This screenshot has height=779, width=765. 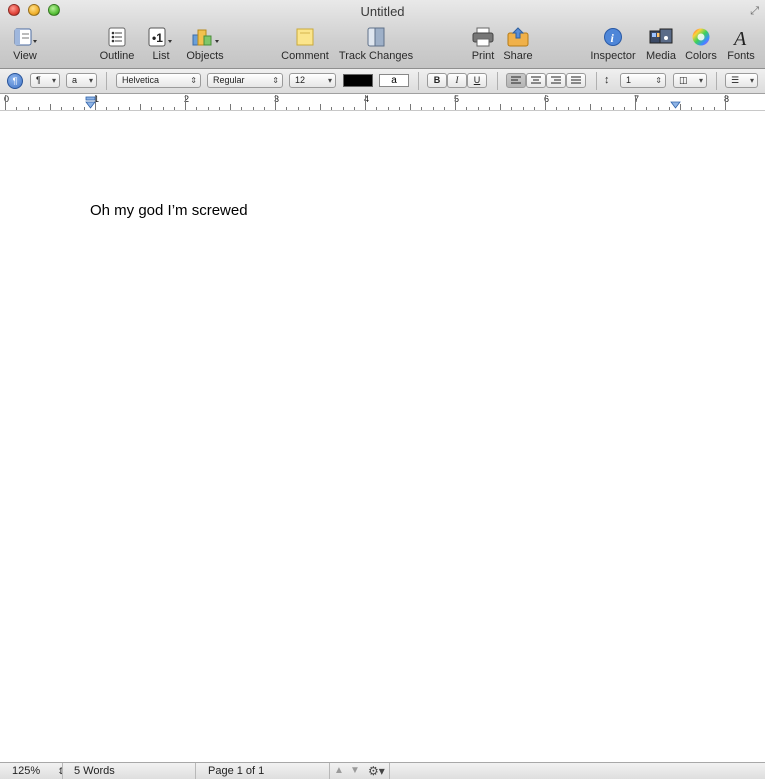 What do you see at coordinates (169, 210) in the screenshot?
I see `document-body-text: Oh my god I’m screwed` at bounding box center [169, 210].